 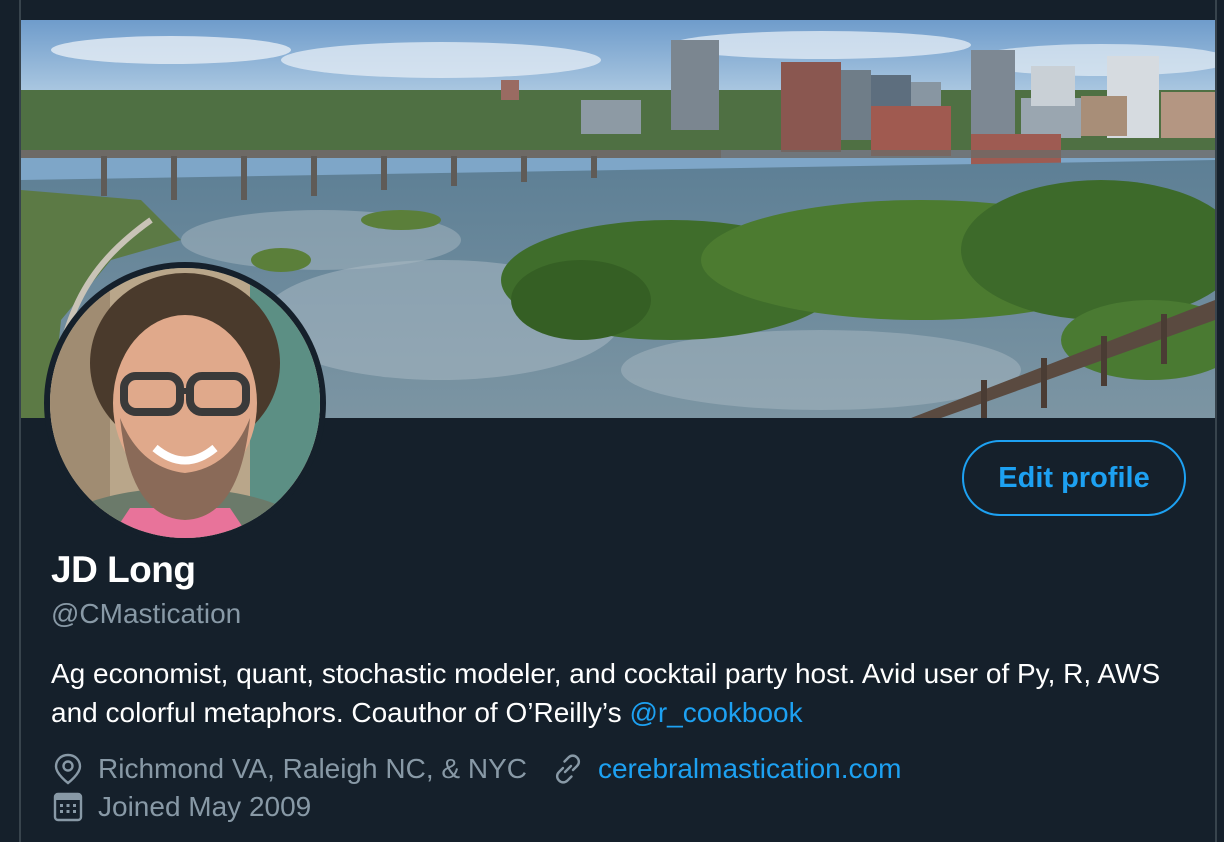 What do you see at coordinates (568, 769) in the screenshot?
I see `link-icon` at bounding box center [568, 769].